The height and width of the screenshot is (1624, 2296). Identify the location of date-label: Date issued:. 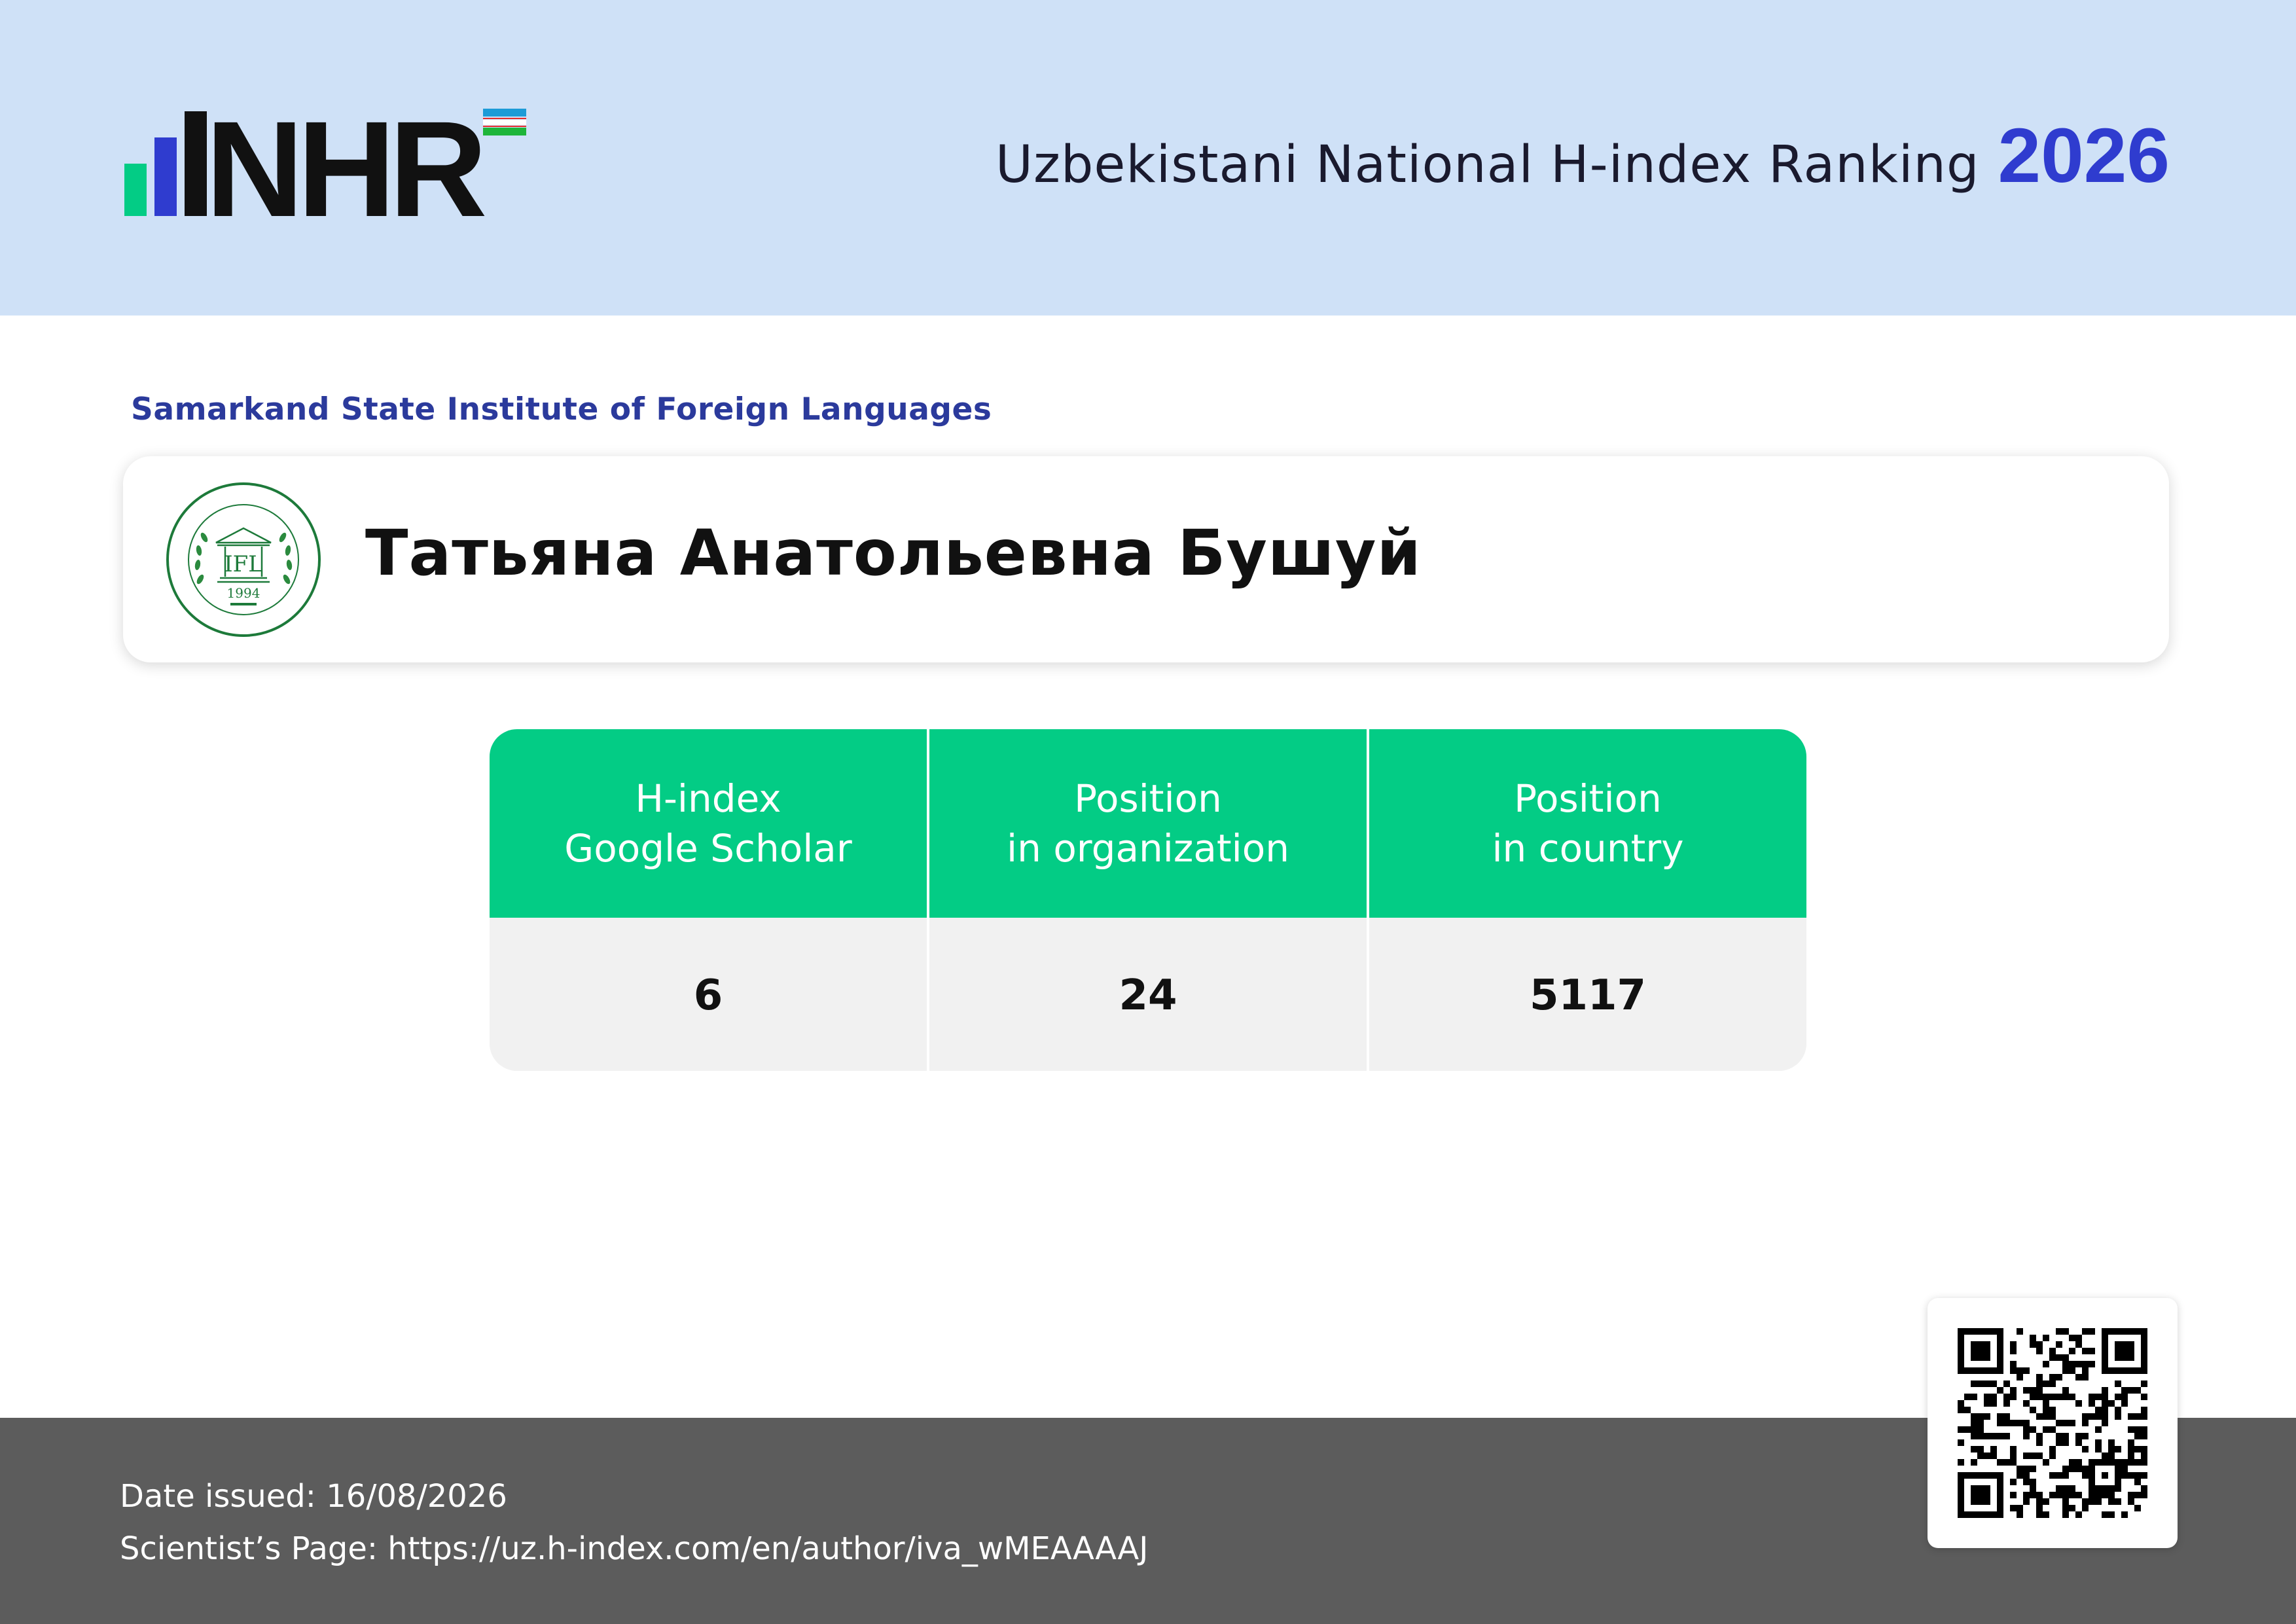
(218, 1496).